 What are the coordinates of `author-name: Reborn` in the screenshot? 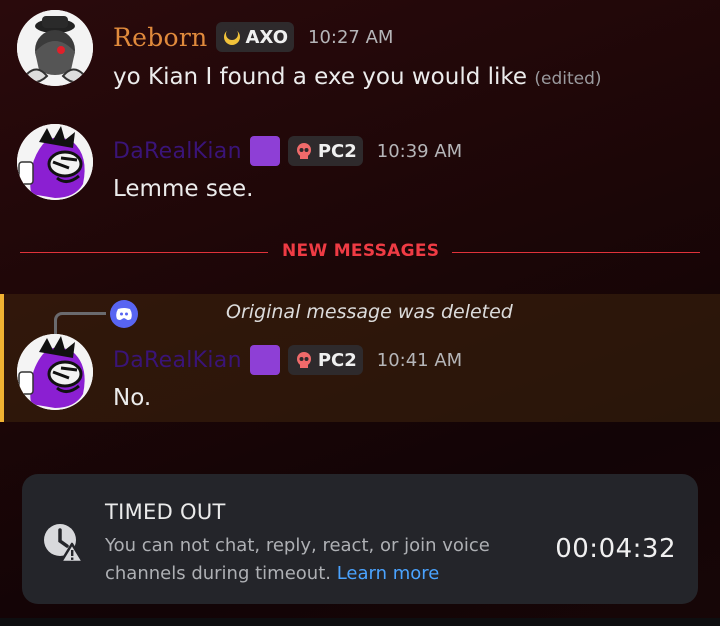 It's located at (160, 37).